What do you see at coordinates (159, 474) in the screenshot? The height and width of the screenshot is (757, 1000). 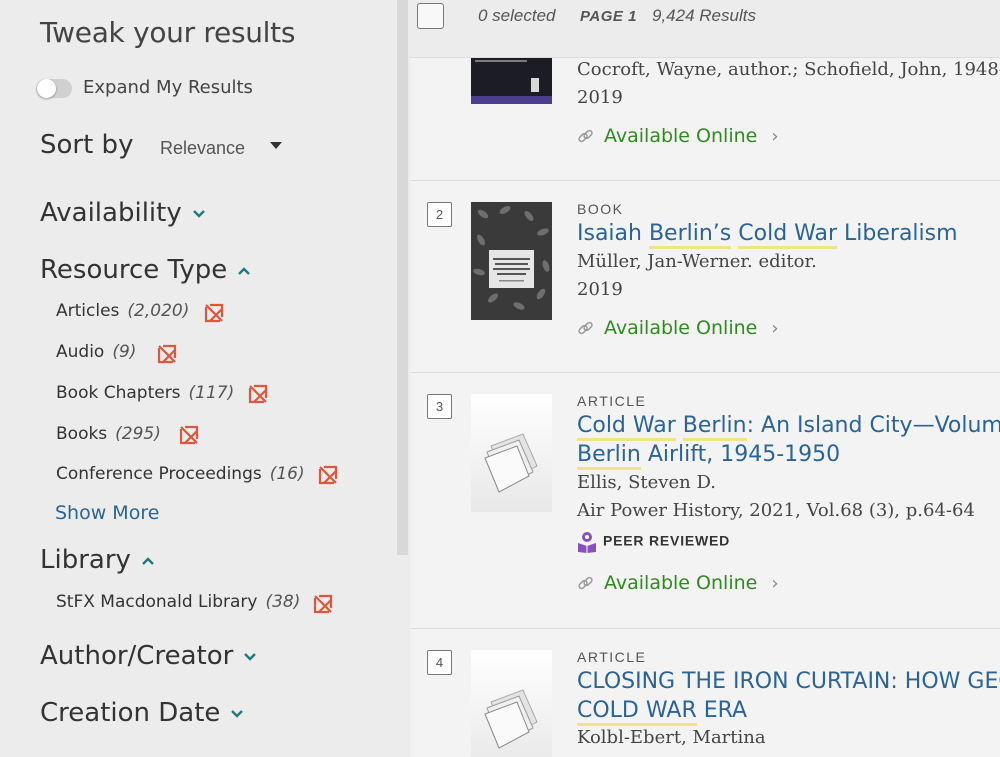 I see `facet-item-label: Conference Proceedings` at bounding box center [159, 474].